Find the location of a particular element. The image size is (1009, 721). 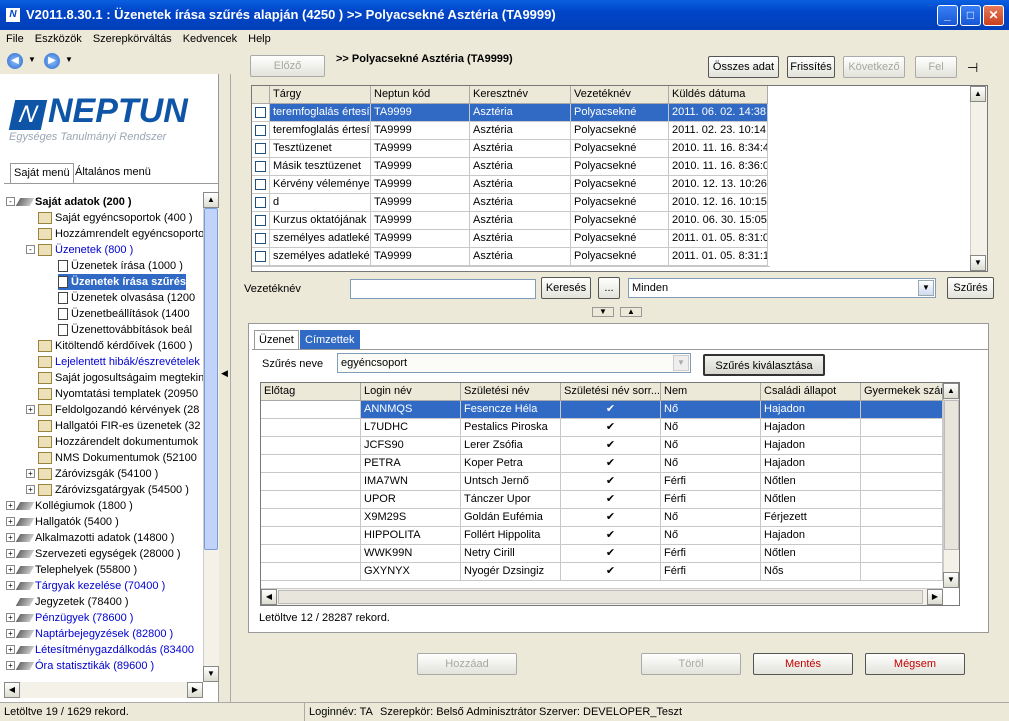

tab-general-menu: Általános menü is located at coordinates (113, 173).